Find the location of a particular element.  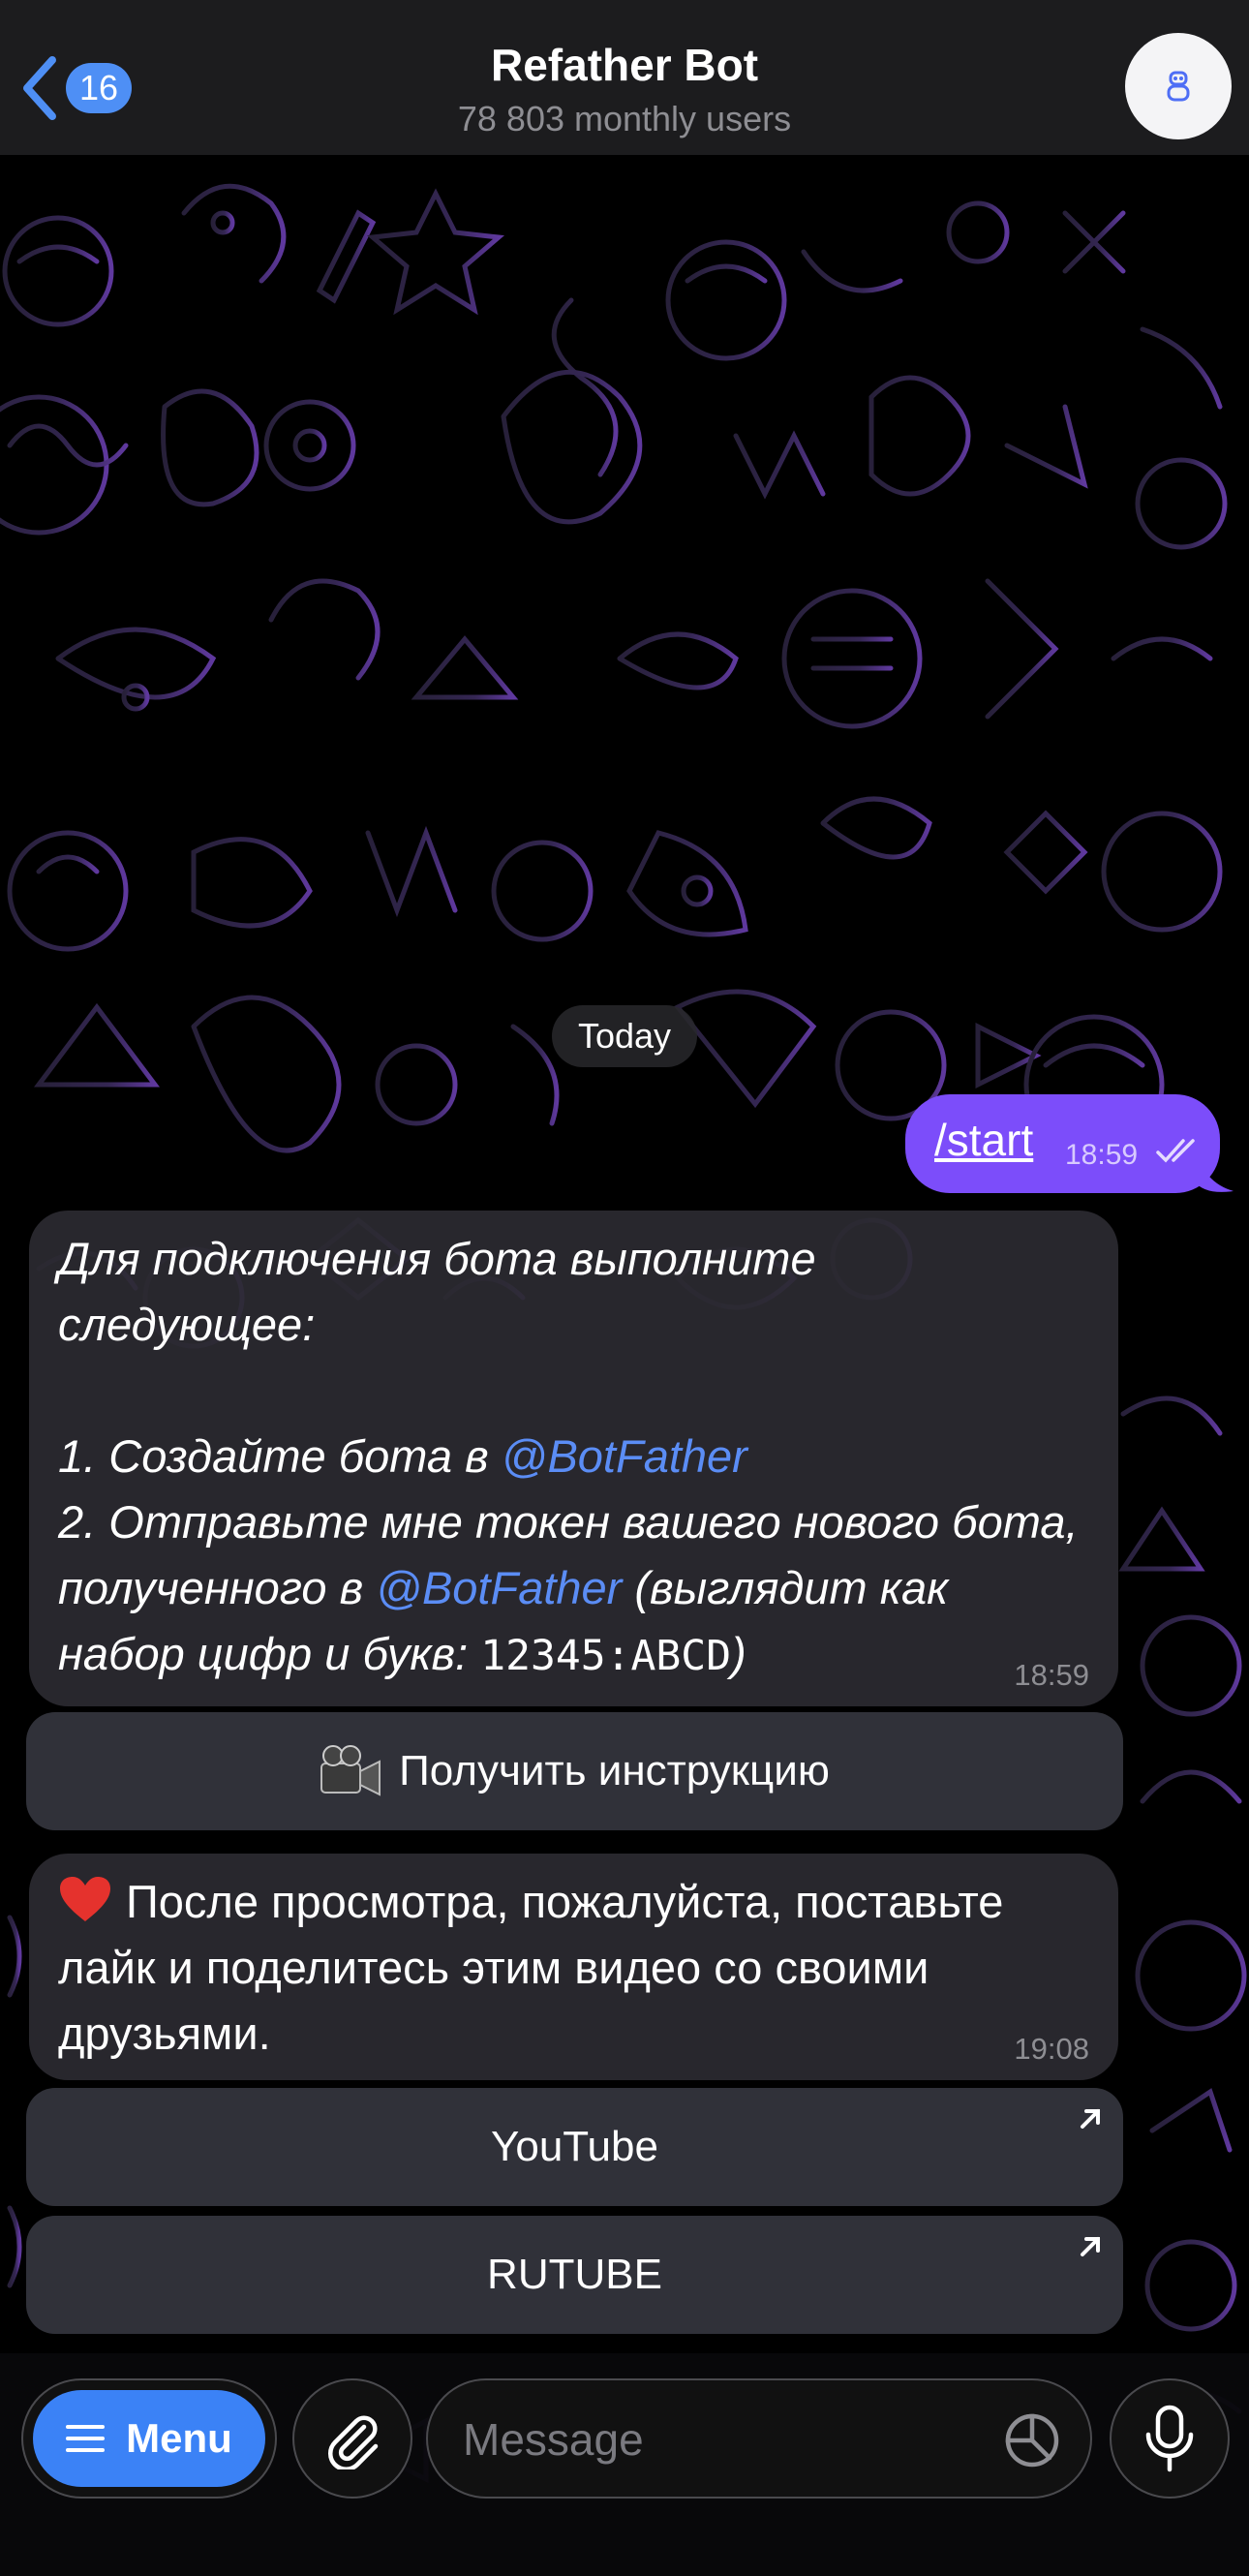

outgoing-message: /start 18:59 is located at coordinates (1062, 1143).